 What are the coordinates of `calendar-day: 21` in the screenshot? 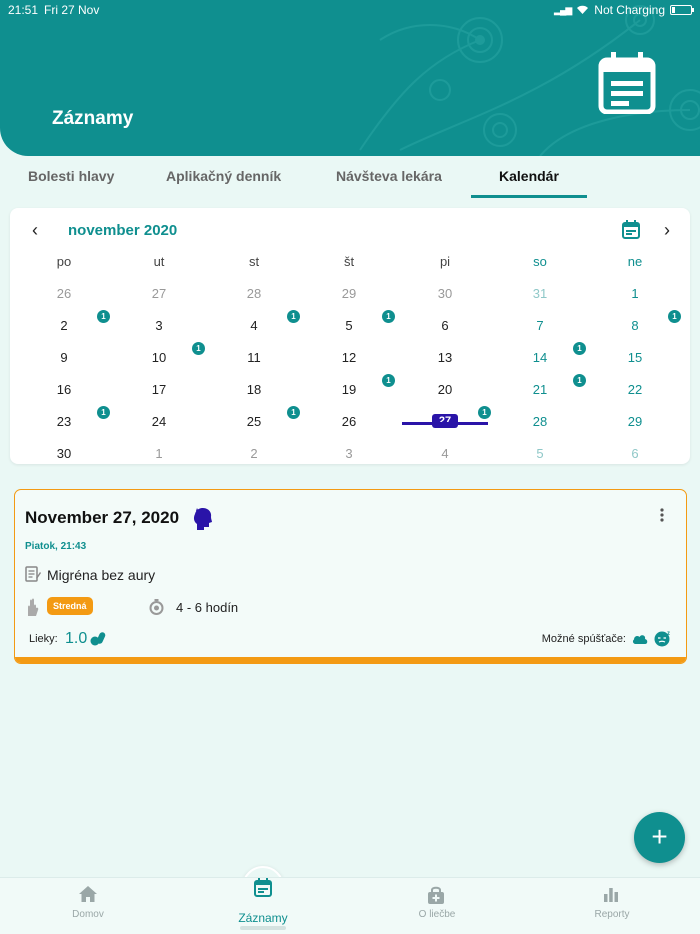 It's located at (540, 389).